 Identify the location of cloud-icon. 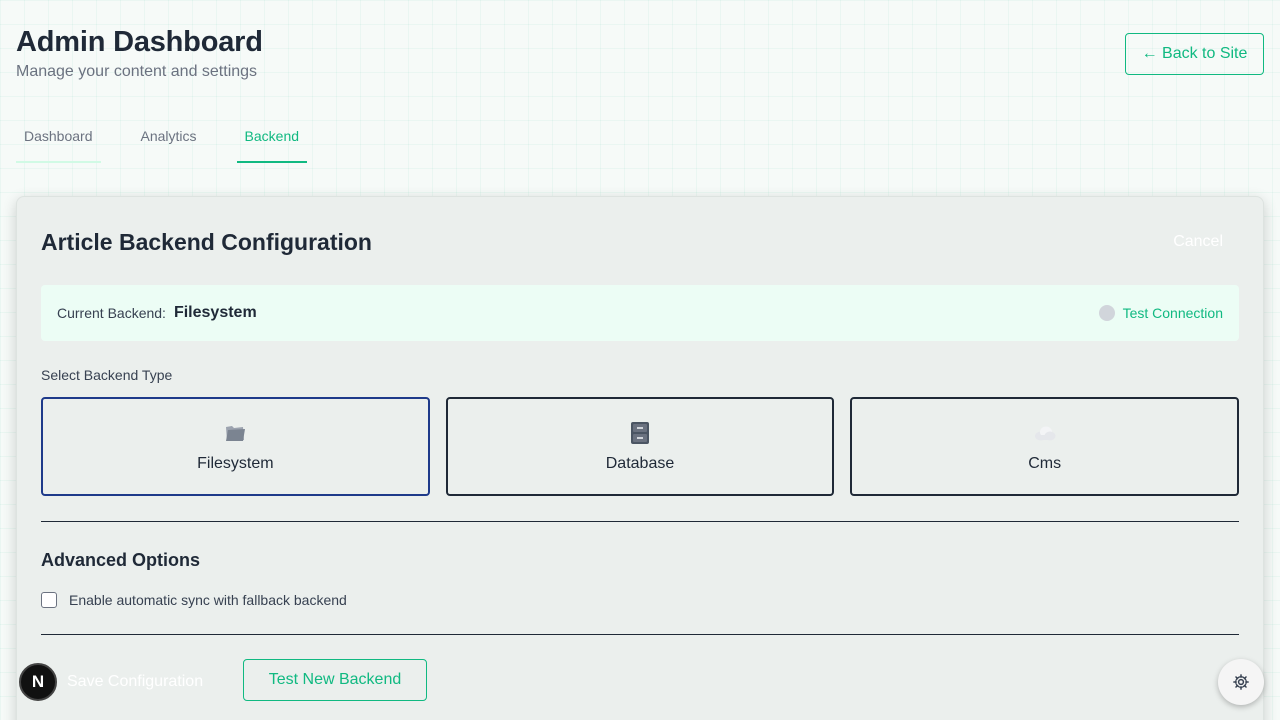
(1045, 433).